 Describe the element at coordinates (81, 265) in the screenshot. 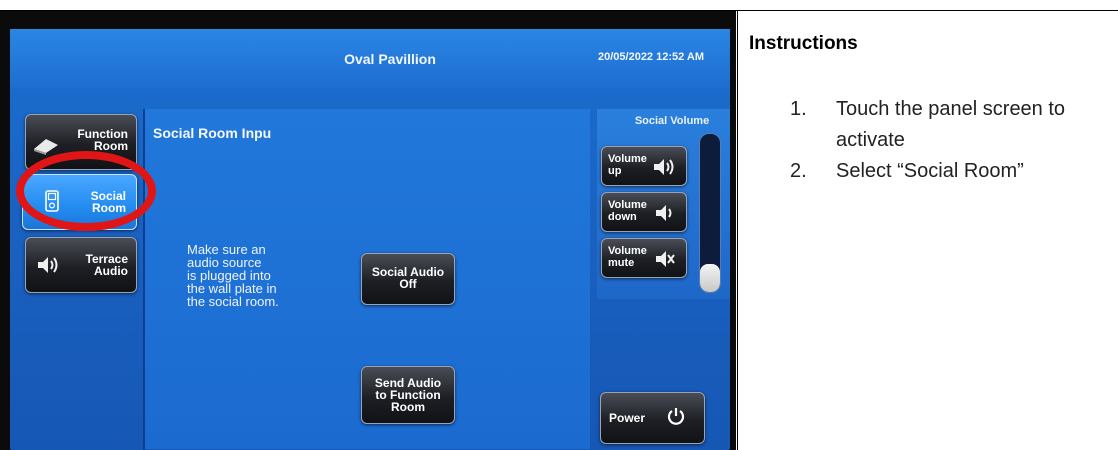

I see `source-button-terrace-audio: Terrace Audio` at that location.